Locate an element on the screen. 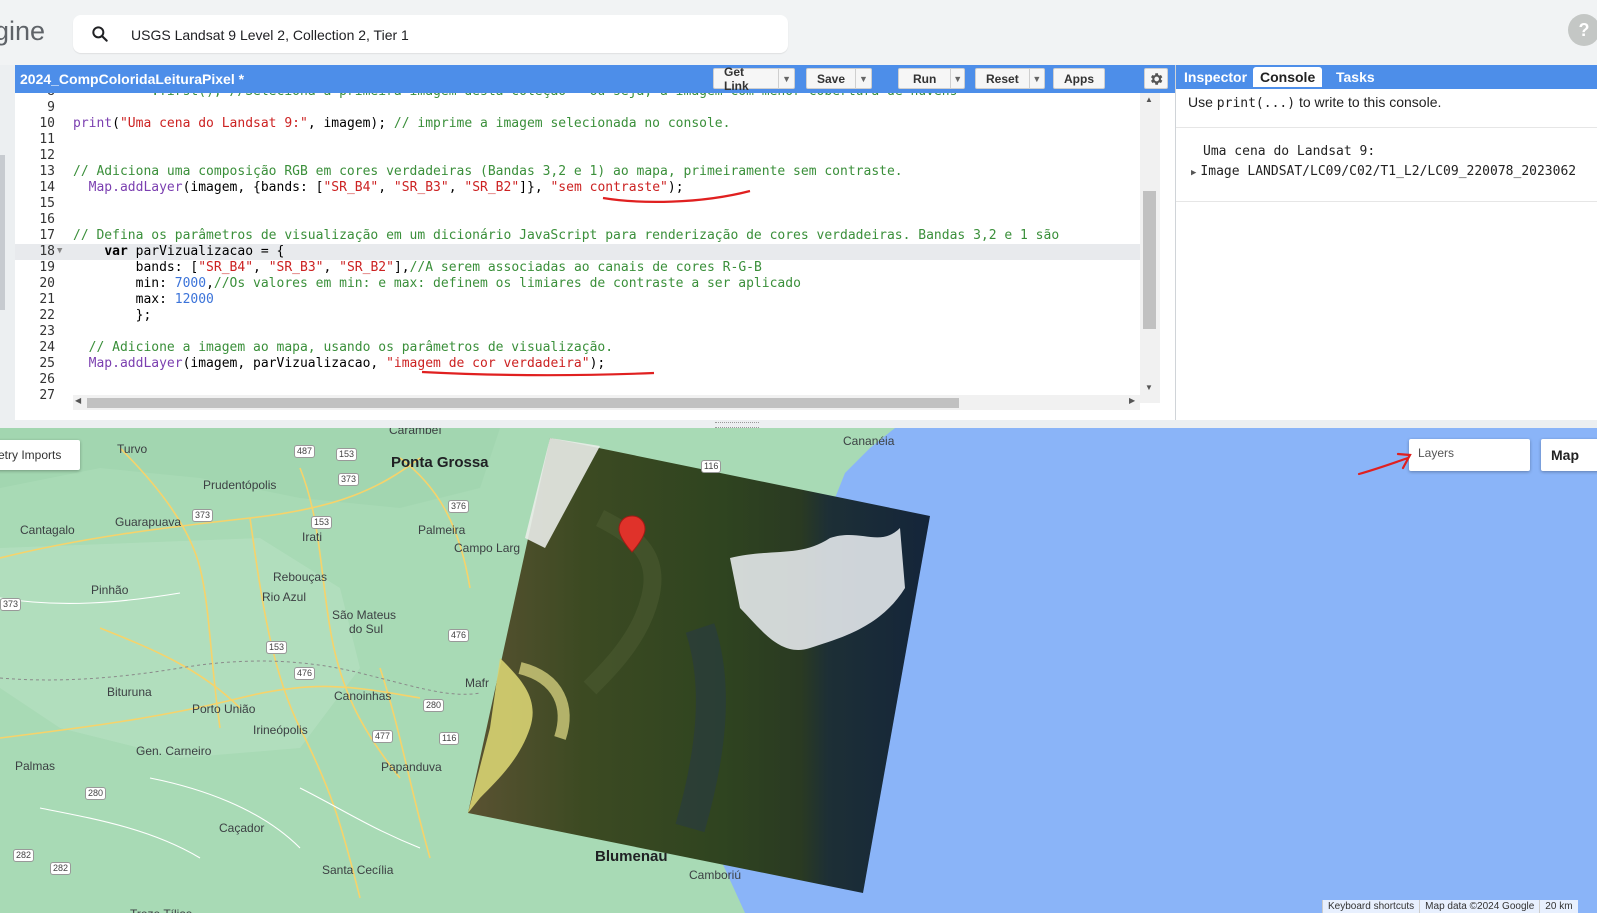  console-hint: Use print(...) to write to this console. is located at coordinates (1314, 102).